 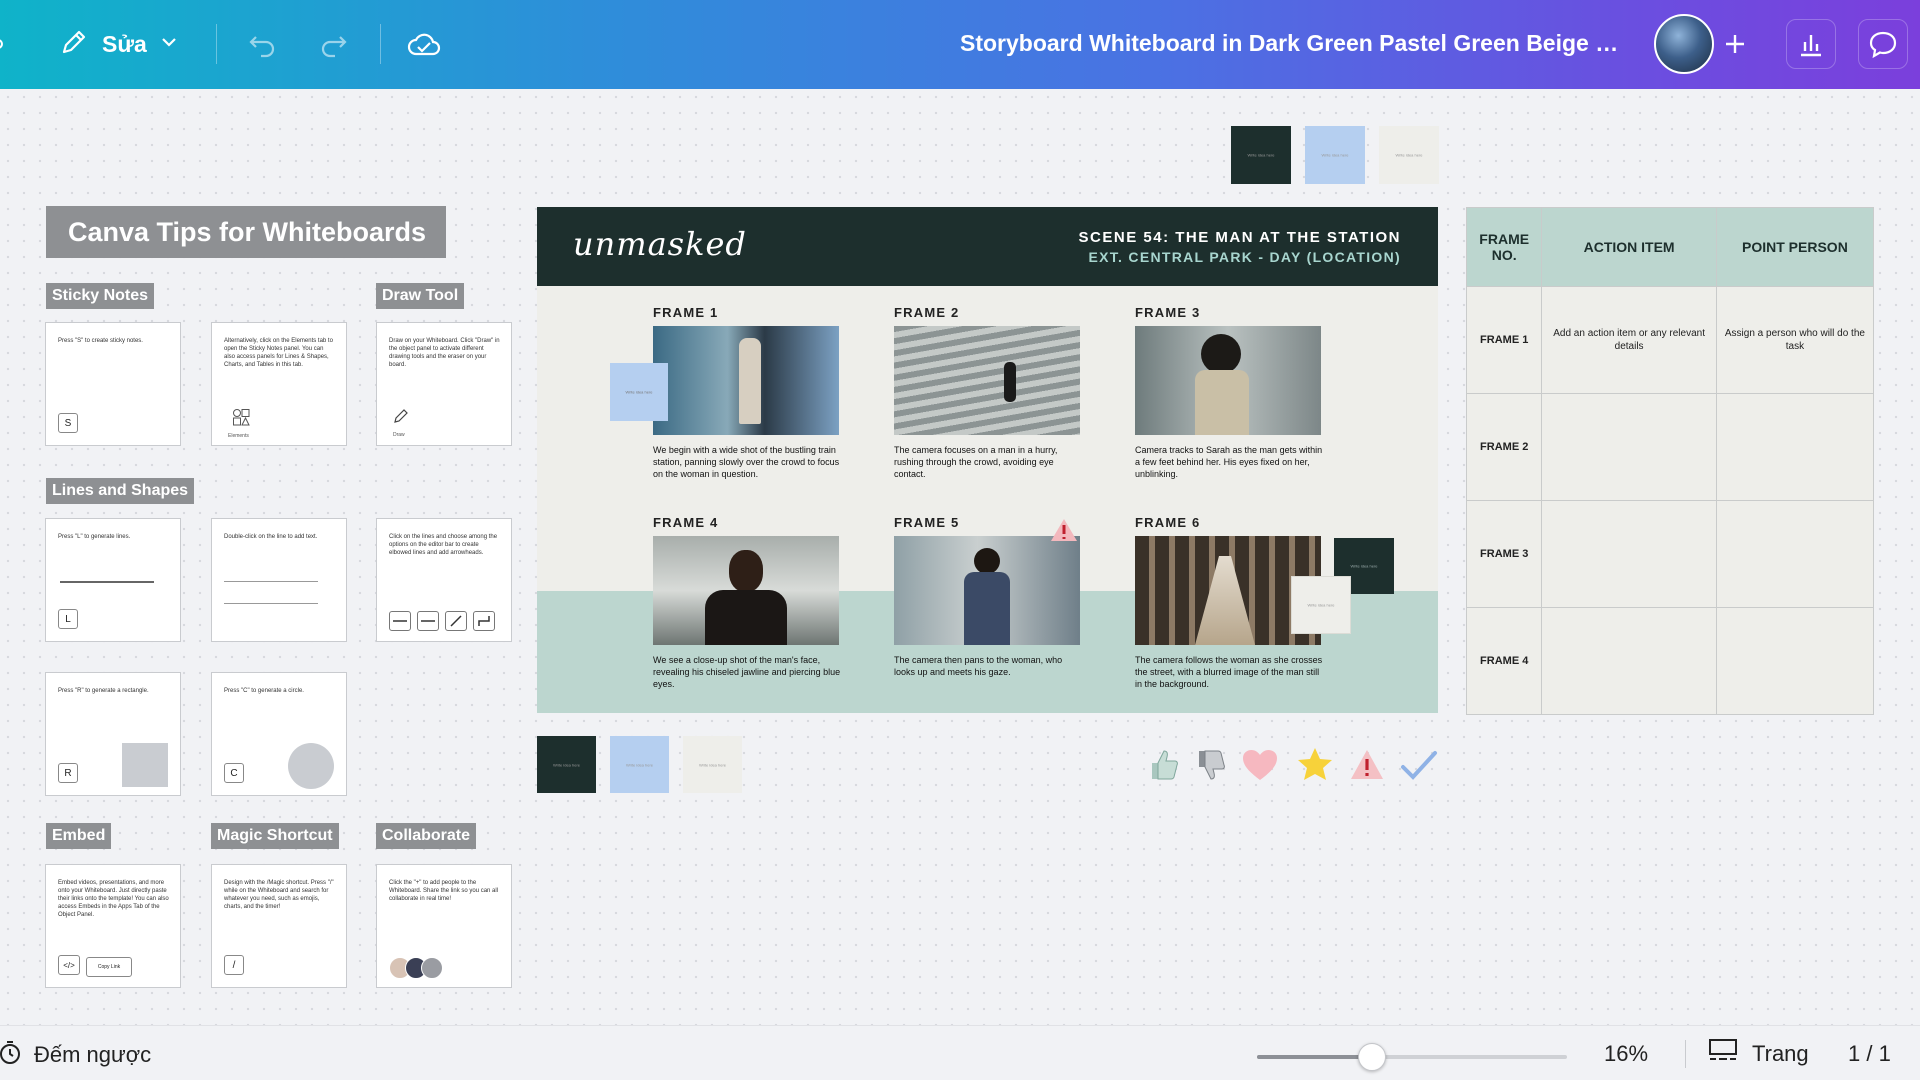 I want to click on table-row: FRAME 3, so click(x=1670, y=554).